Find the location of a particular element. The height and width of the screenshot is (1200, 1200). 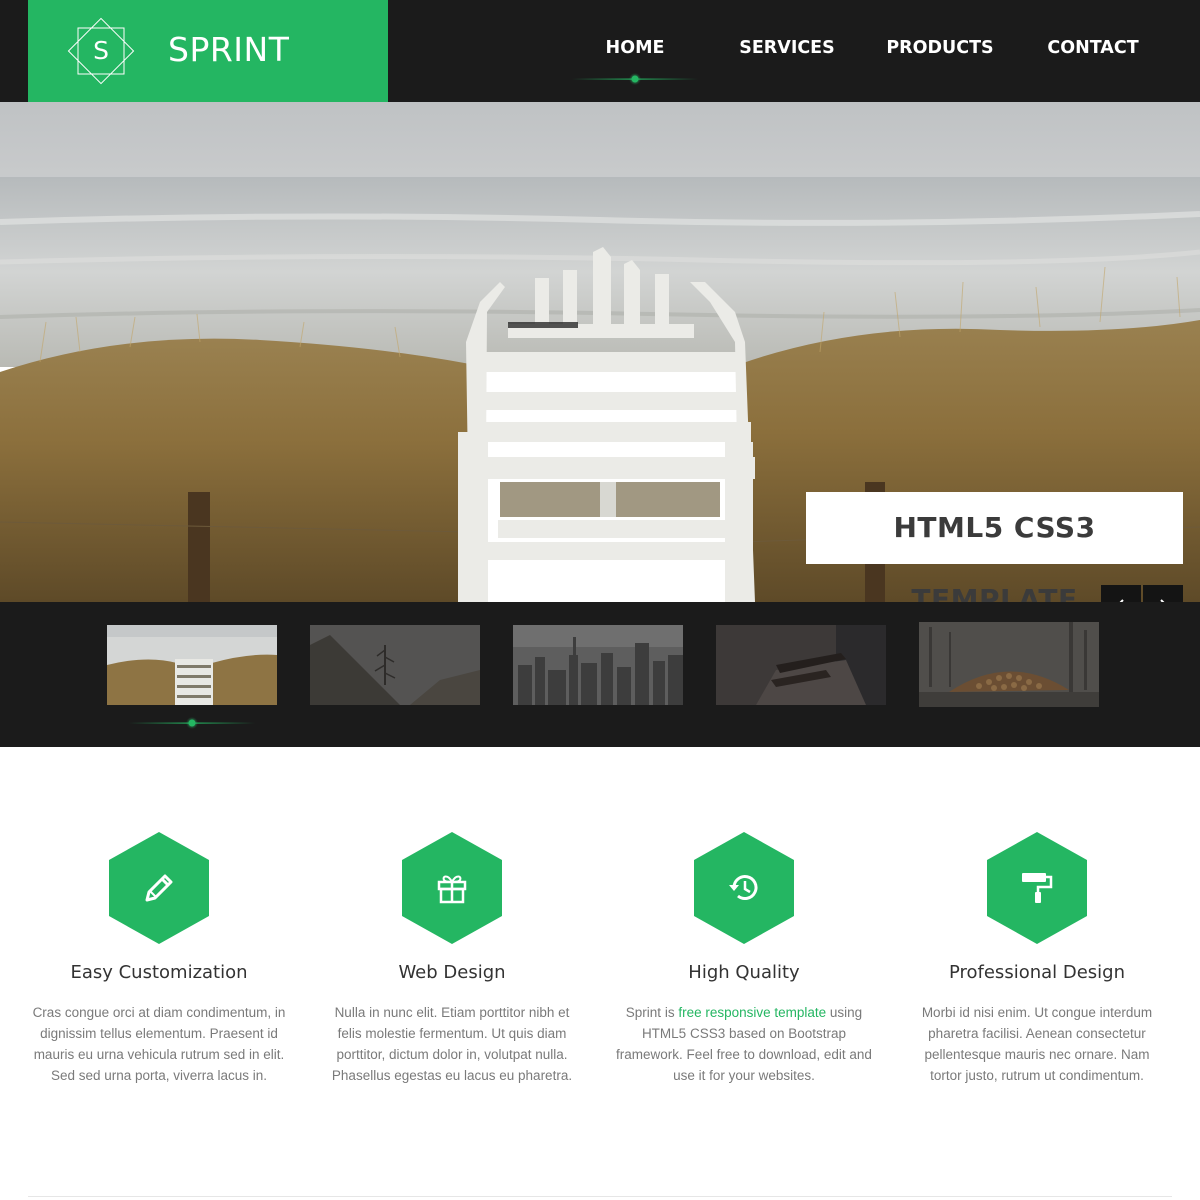

pencil-icon is located at coordinates (159, 888).